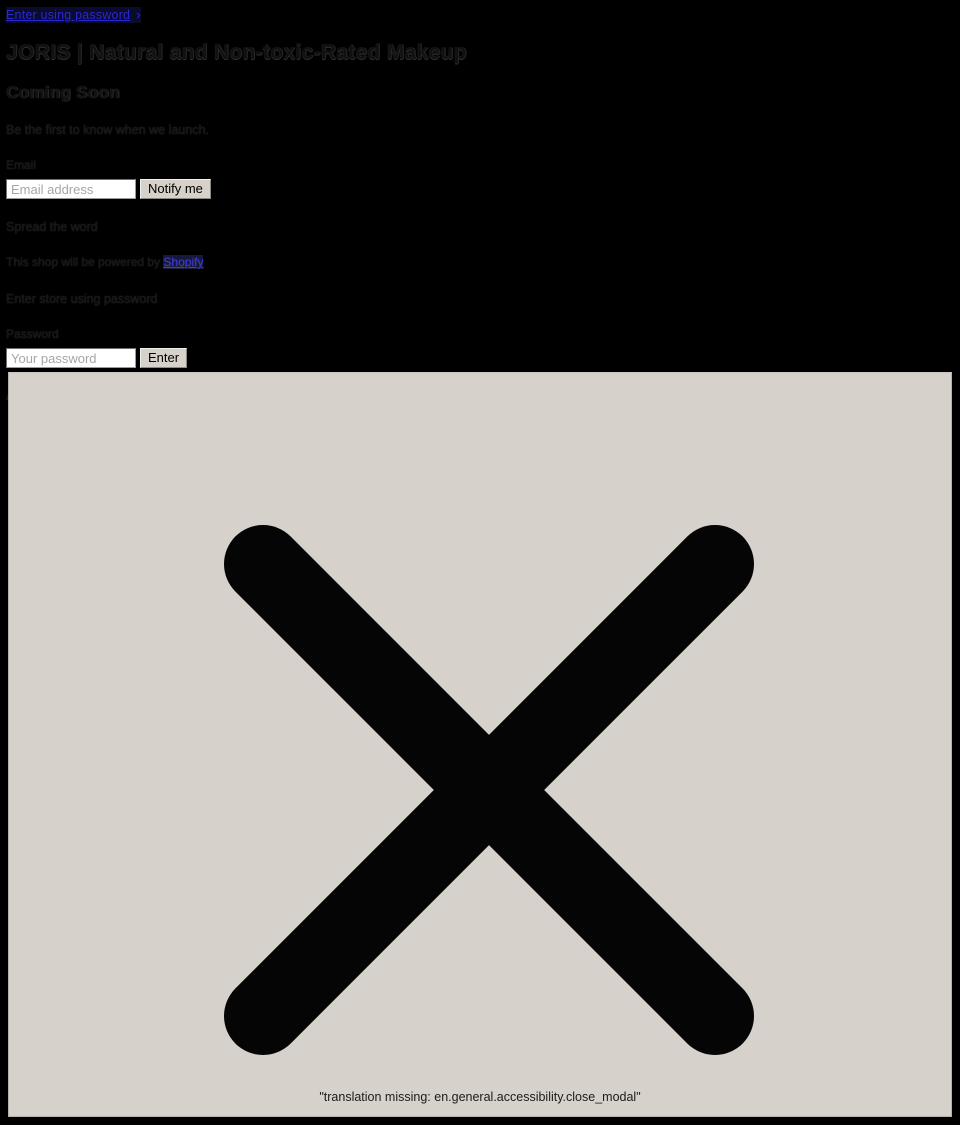 This screenshot has height=1125, width=960. What do you see at coordinates (68, 15) in the screenshot?
I see `enter-using-password-label: Enter using password` at bounding box center [68, 15].